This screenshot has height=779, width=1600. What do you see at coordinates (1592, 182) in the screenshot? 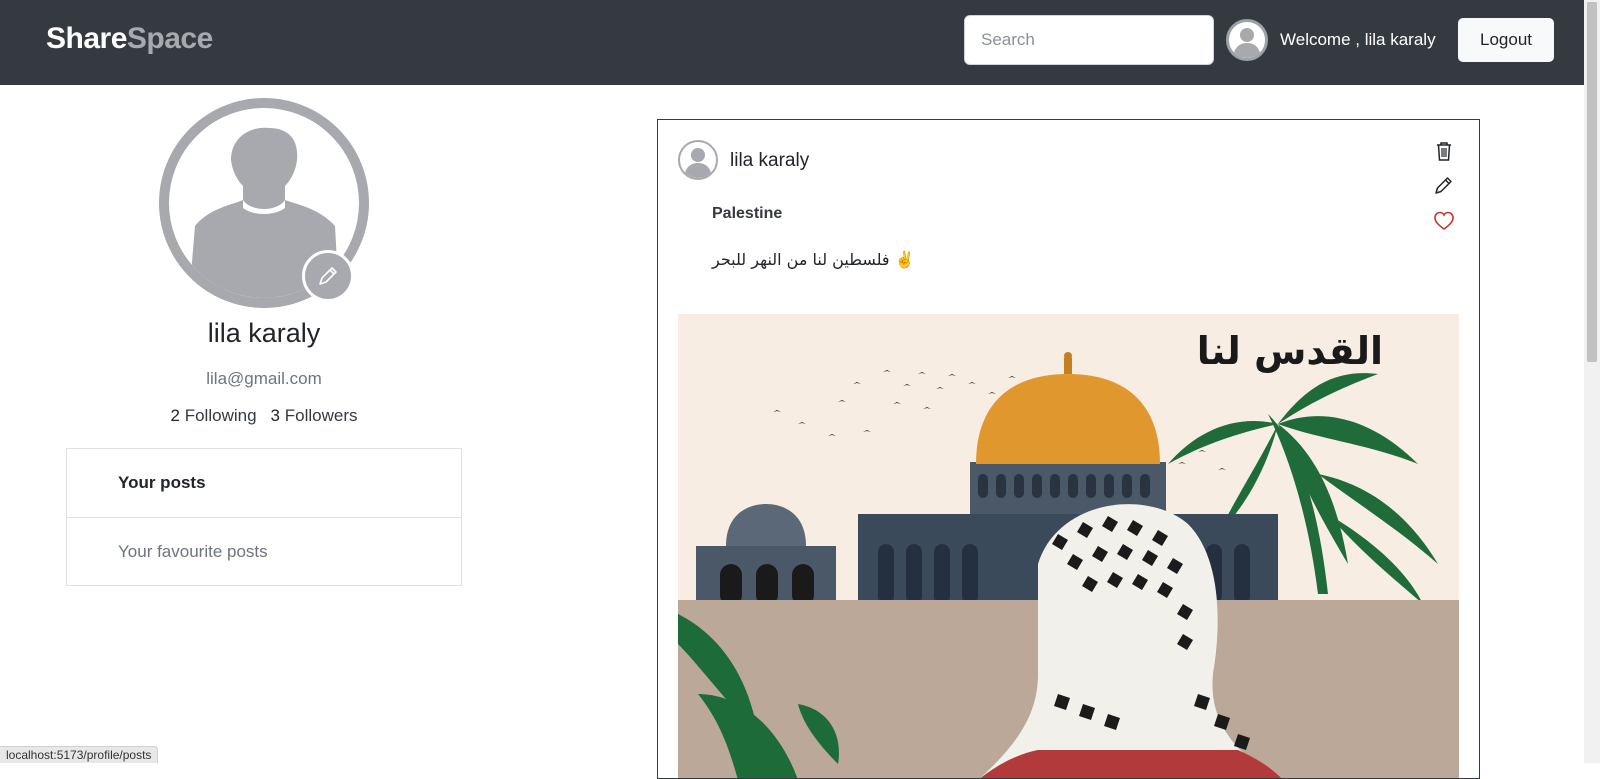
I see `scrollbar-thumb` at bounding box center [1592, 182].